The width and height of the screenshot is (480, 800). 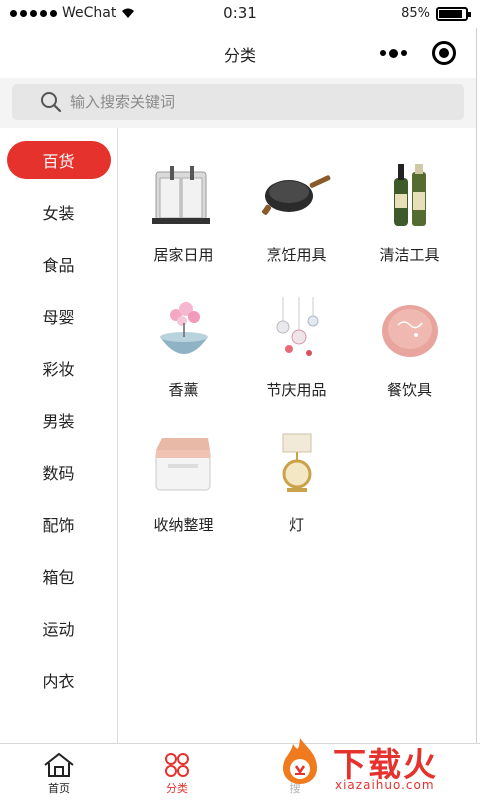 I want to click on sidebar-item-xiangbao: 箱包, so click(x=58, y=576).